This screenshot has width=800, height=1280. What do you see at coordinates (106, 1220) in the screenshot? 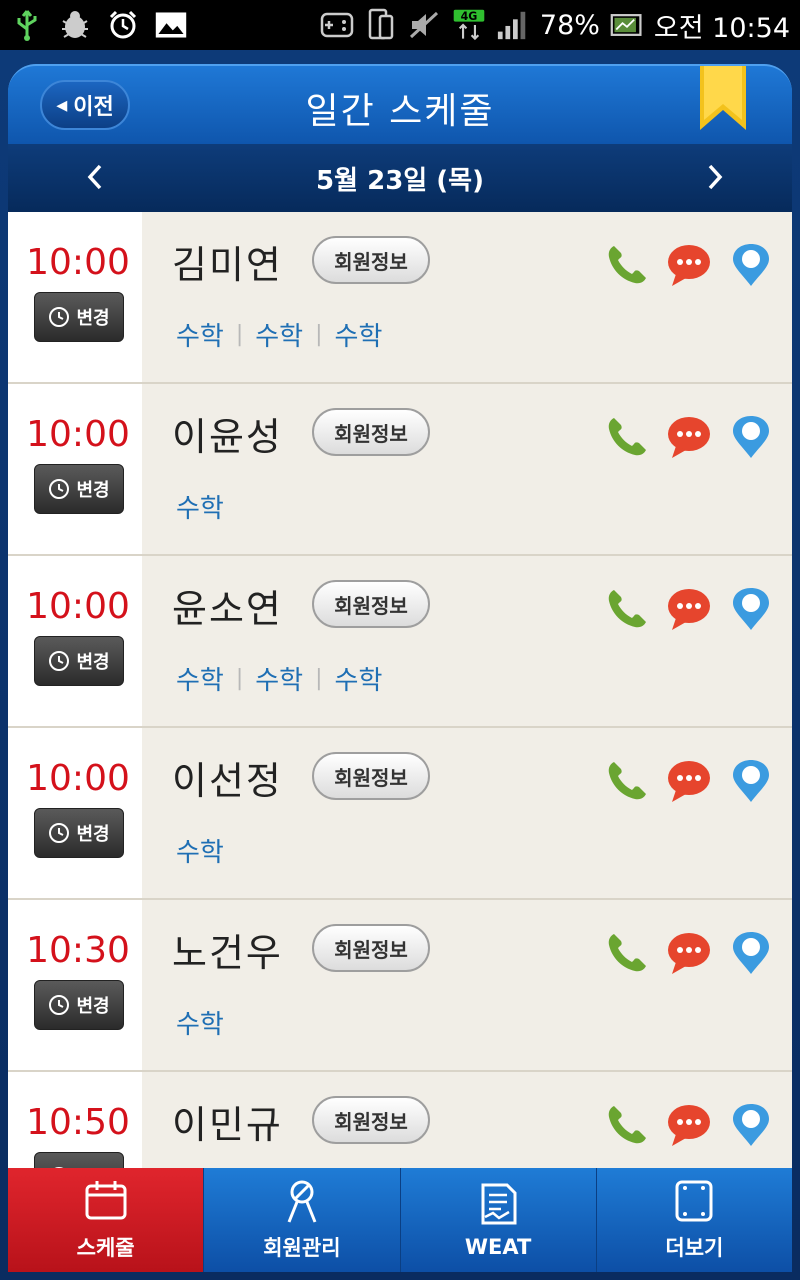
I see `tab-schedule: 스케줄` at bounding box center [106, 1220].